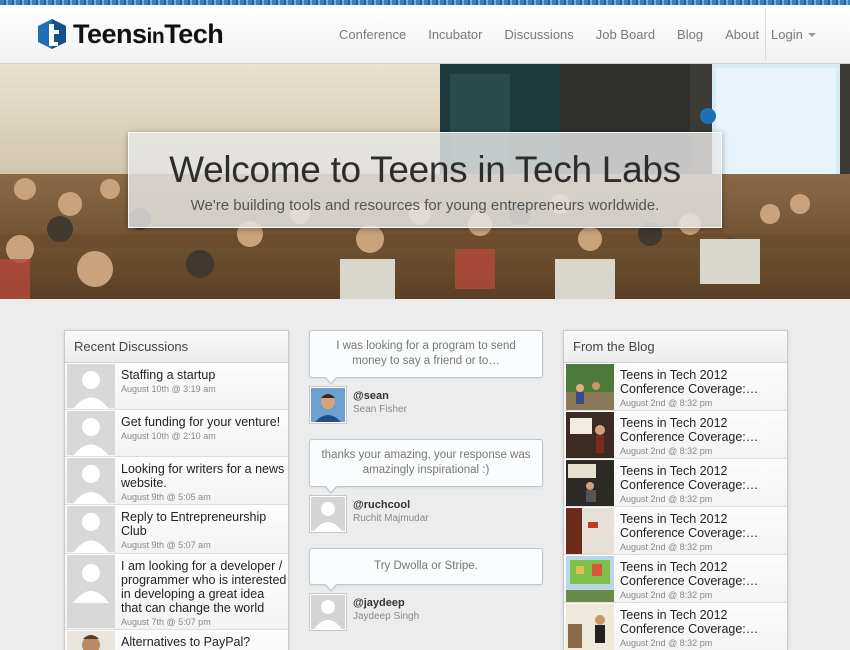 The height and width of the screenshot is (650, 850). I want to click on tweet-handle: @sean, so click(380, 396).